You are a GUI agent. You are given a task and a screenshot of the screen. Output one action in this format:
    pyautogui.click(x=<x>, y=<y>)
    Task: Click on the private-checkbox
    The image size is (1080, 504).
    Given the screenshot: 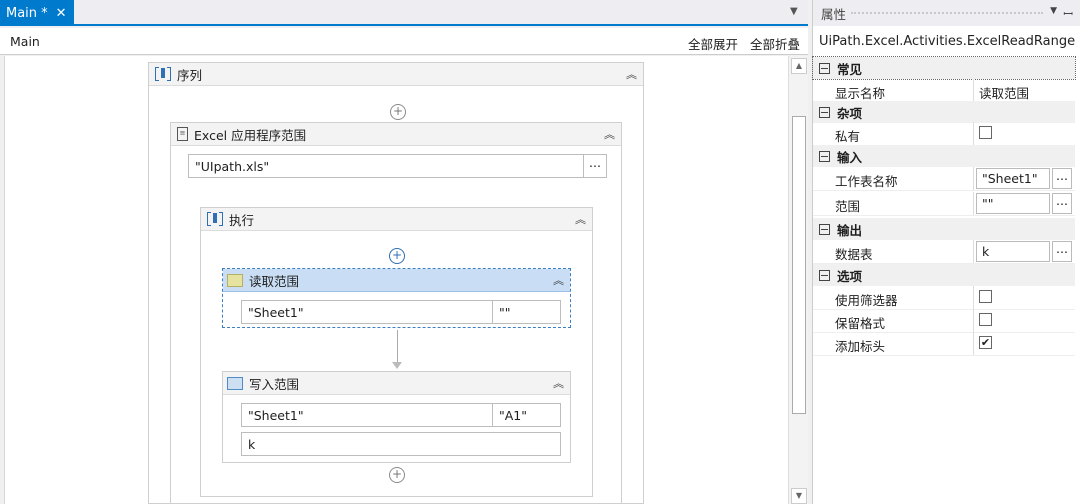 What is the action you would take?
    pyautogui.click(x=985, y=132)
    